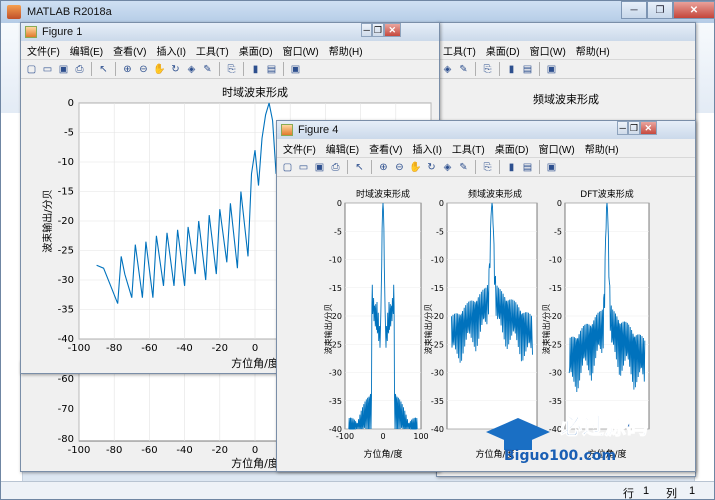 The image size is (715, 500). I want to click on watermark-logo: 必过源码 Biguo100.com, so click(599, 435).